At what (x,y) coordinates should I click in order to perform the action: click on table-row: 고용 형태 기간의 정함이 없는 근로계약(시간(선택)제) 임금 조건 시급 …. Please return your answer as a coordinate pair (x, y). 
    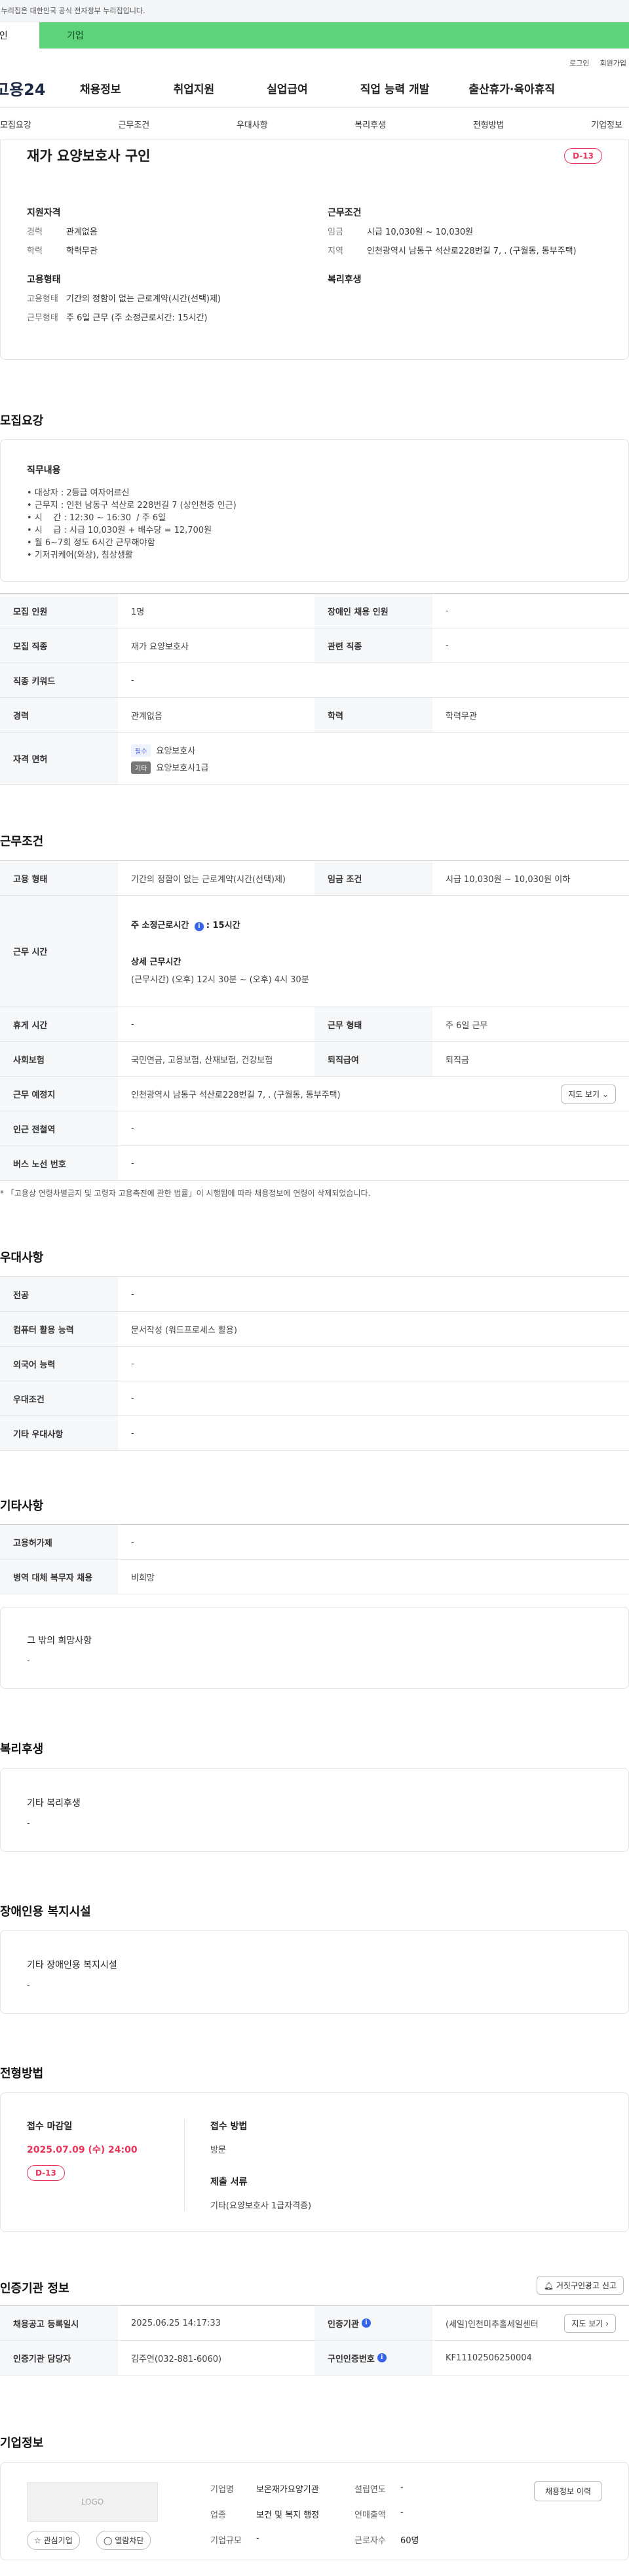
    Looking at the image, I should click on (314, 878).